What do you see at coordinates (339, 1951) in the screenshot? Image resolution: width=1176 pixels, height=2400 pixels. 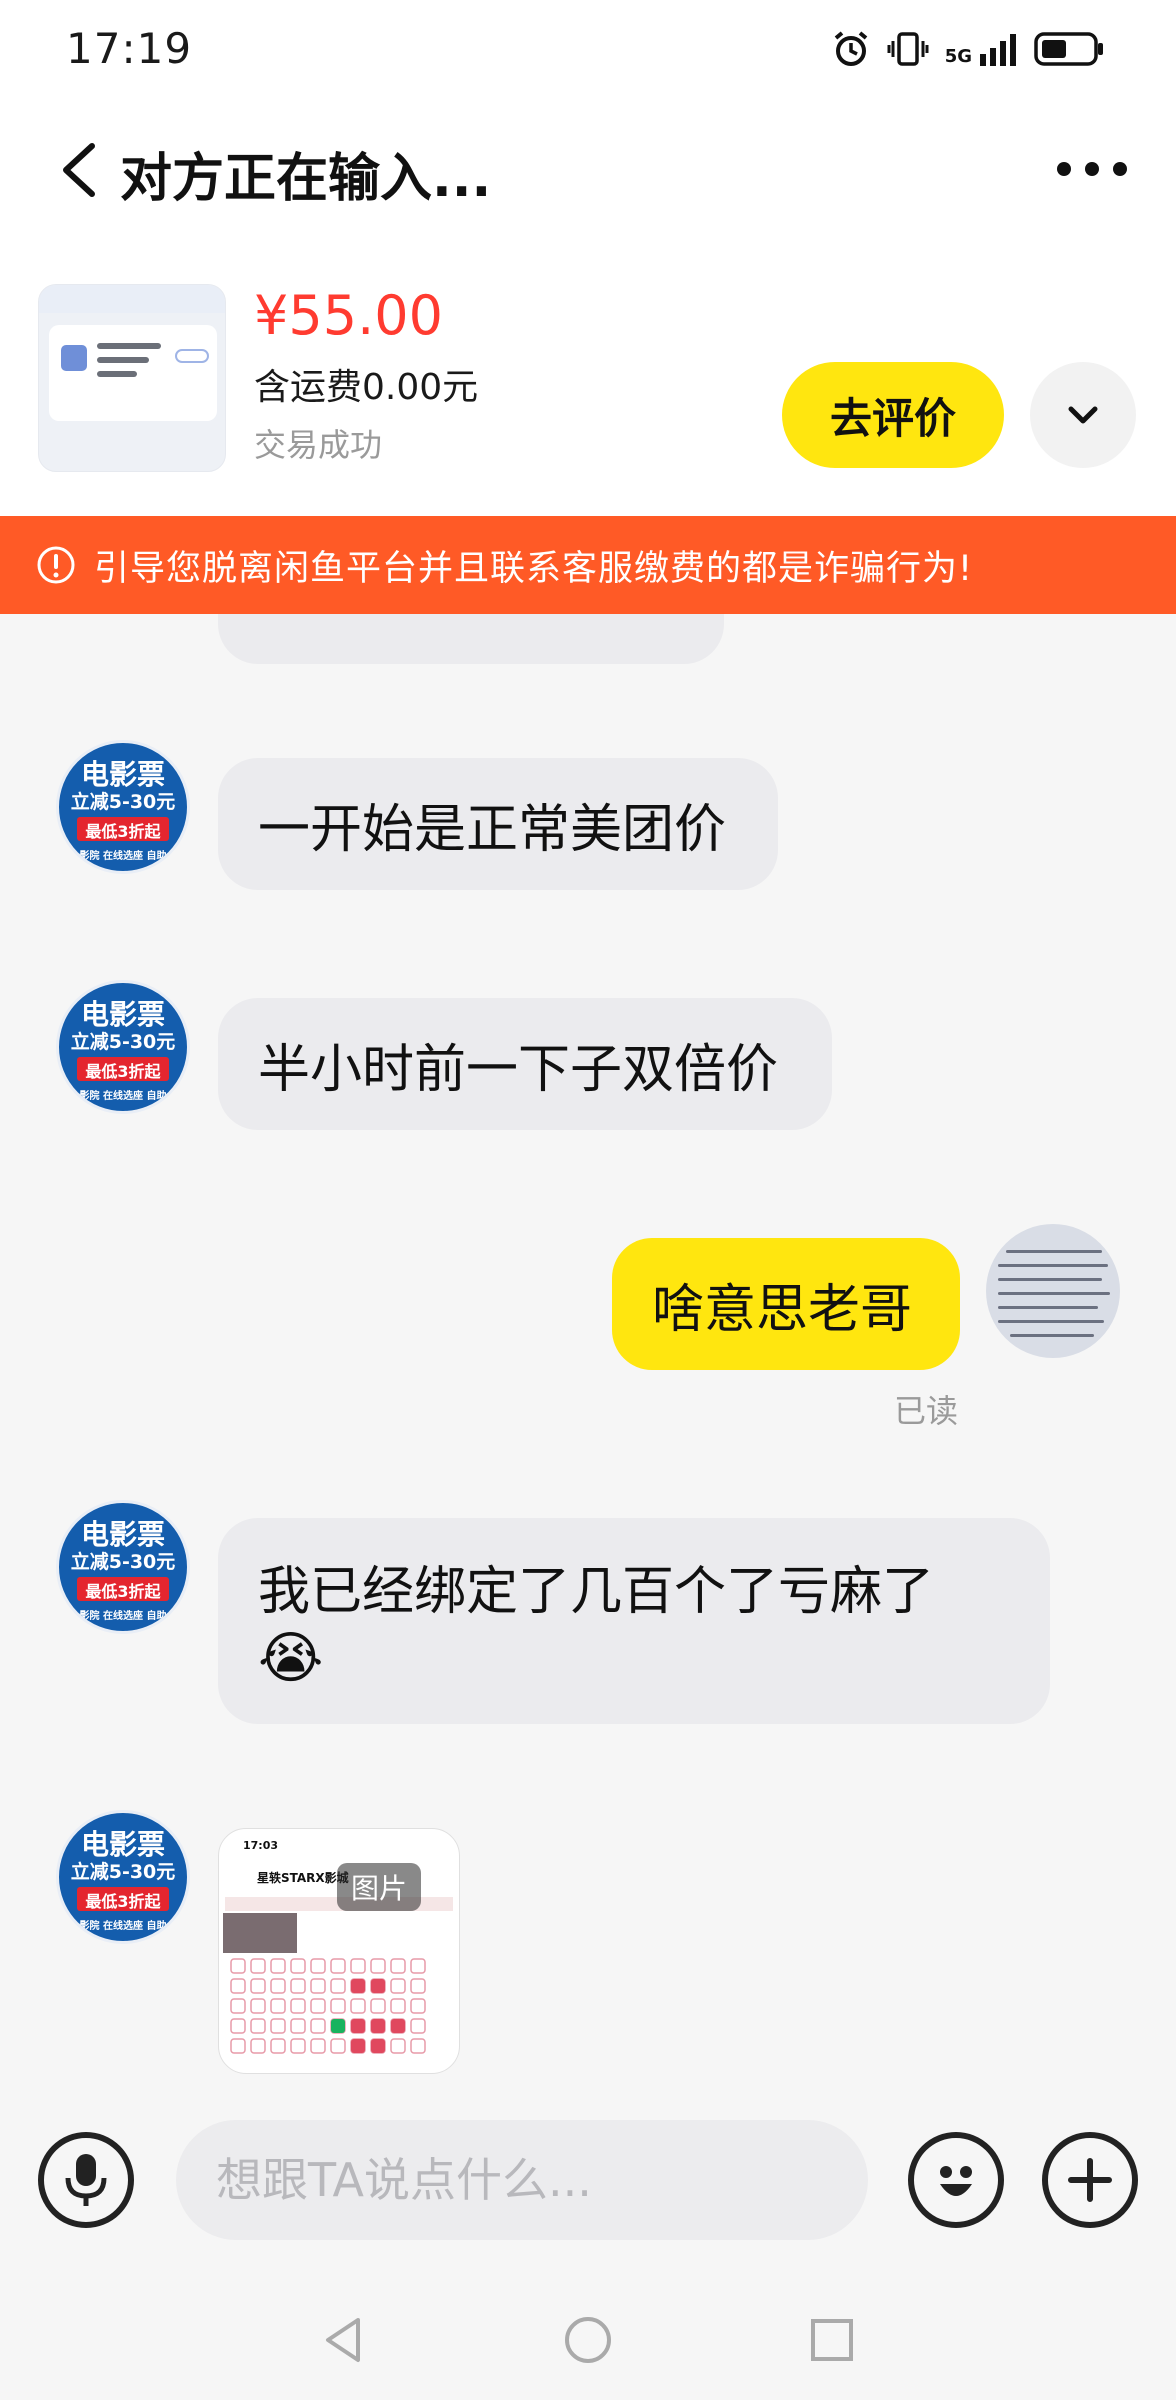 I see `image-message: 17:03 星轶STARX影城 图片` at bounding box center [339, 1951].